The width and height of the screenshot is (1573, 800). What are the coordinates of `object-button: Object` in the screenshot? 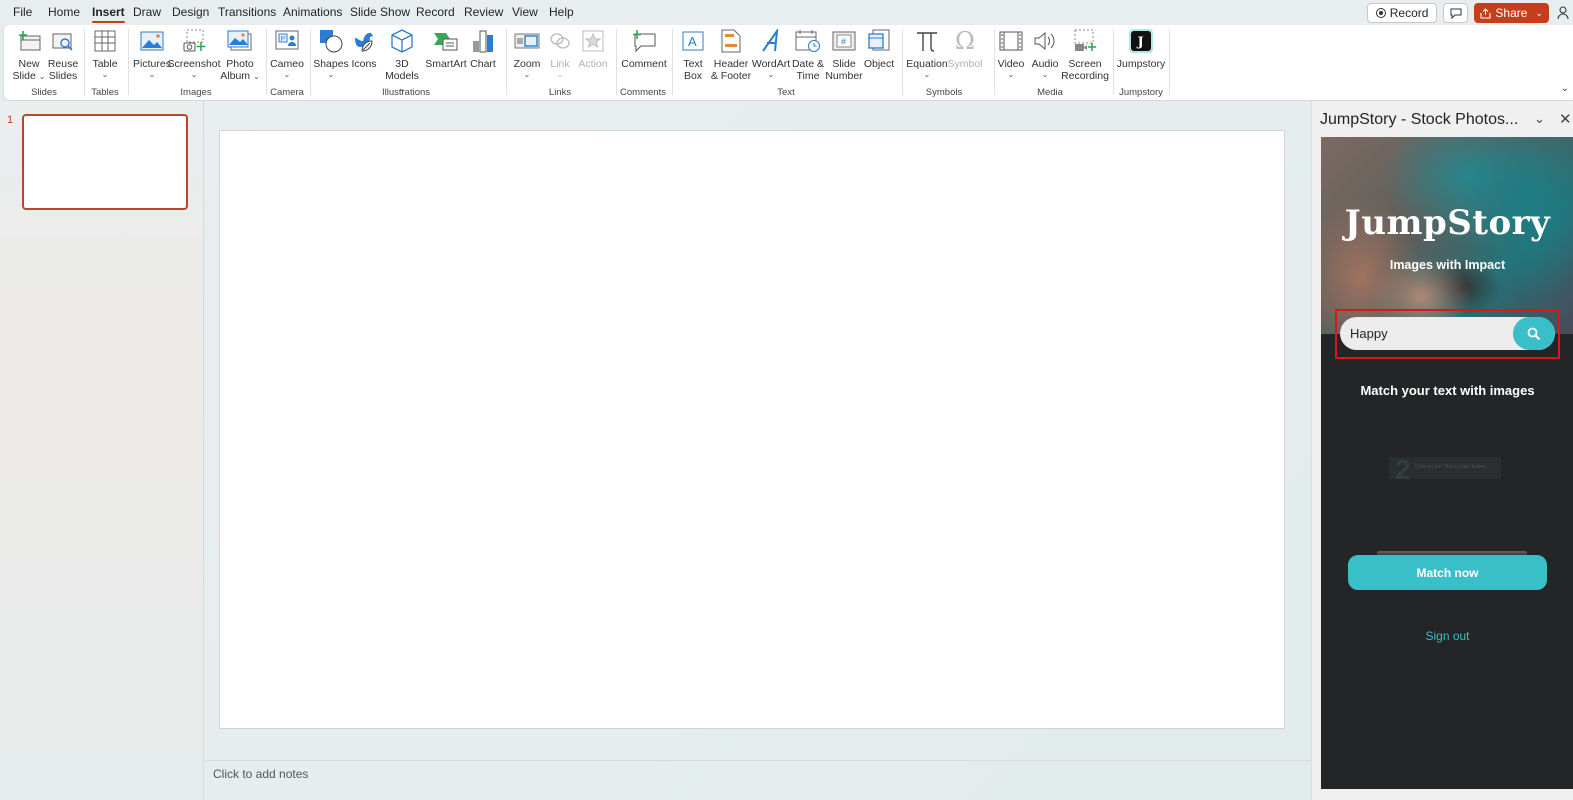 It's located at (879, 48).